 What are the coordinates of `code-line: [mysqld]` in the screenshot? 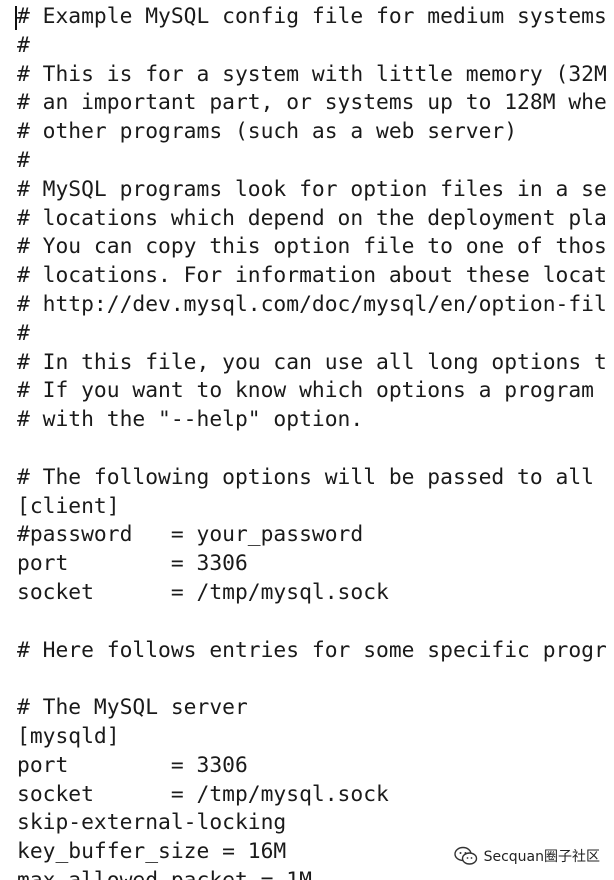 It's located at (68, 736).